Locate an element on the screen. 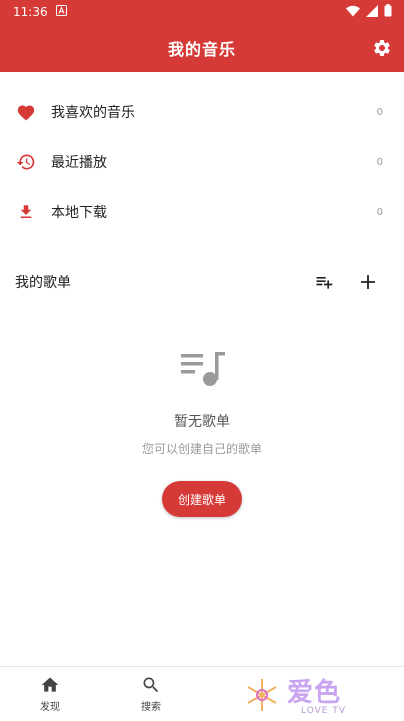 This screenshot has height=721, width=404. status-bar: 11:36 is located at coordinates (202, 12).